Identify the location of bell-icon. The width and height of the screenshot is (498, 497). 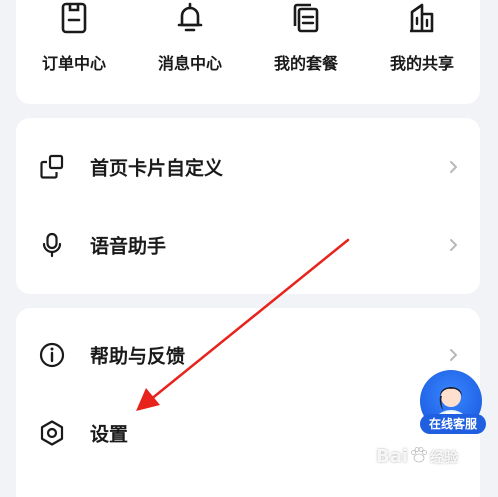
(190, 17).